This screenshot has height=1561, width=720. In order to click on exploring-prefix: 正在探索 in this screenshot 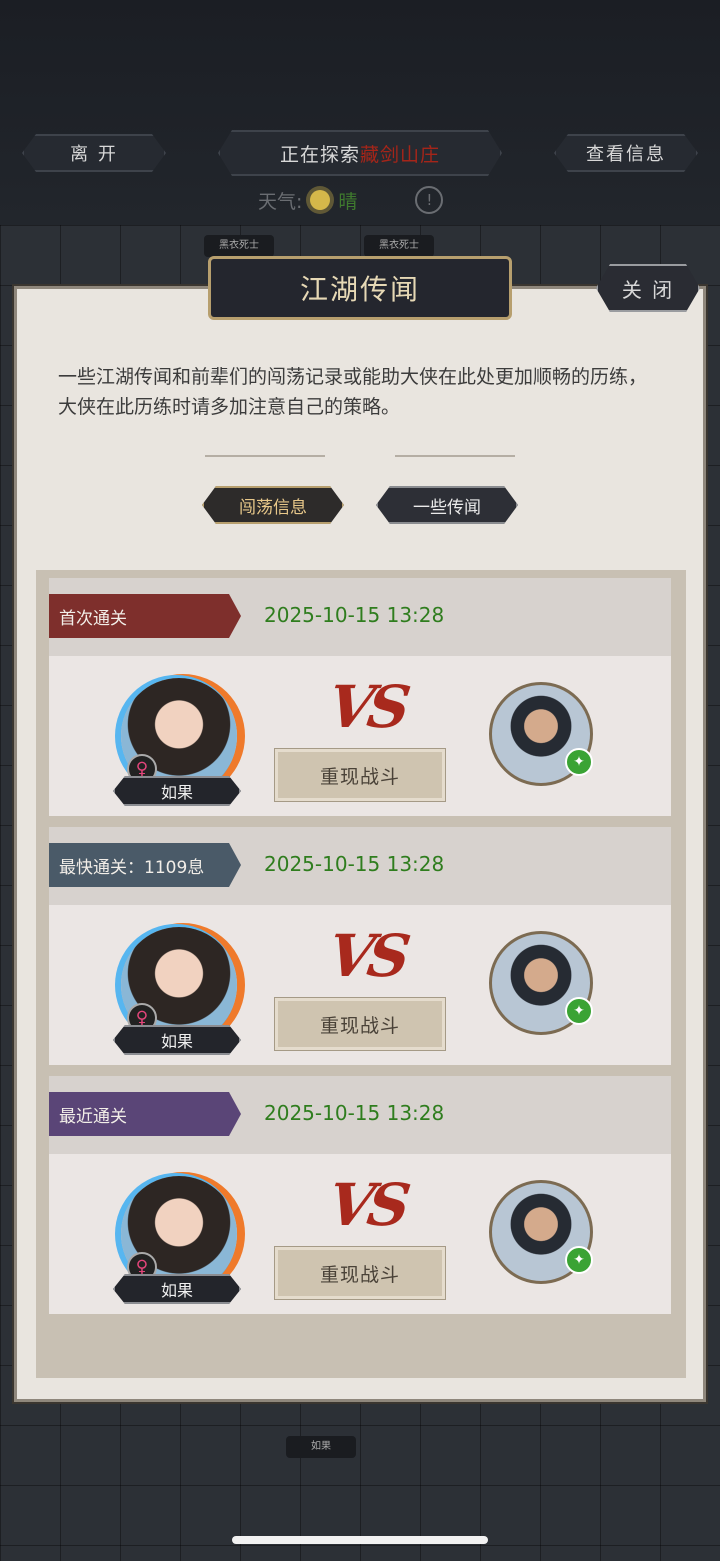, I will do `click(319, 154)`.